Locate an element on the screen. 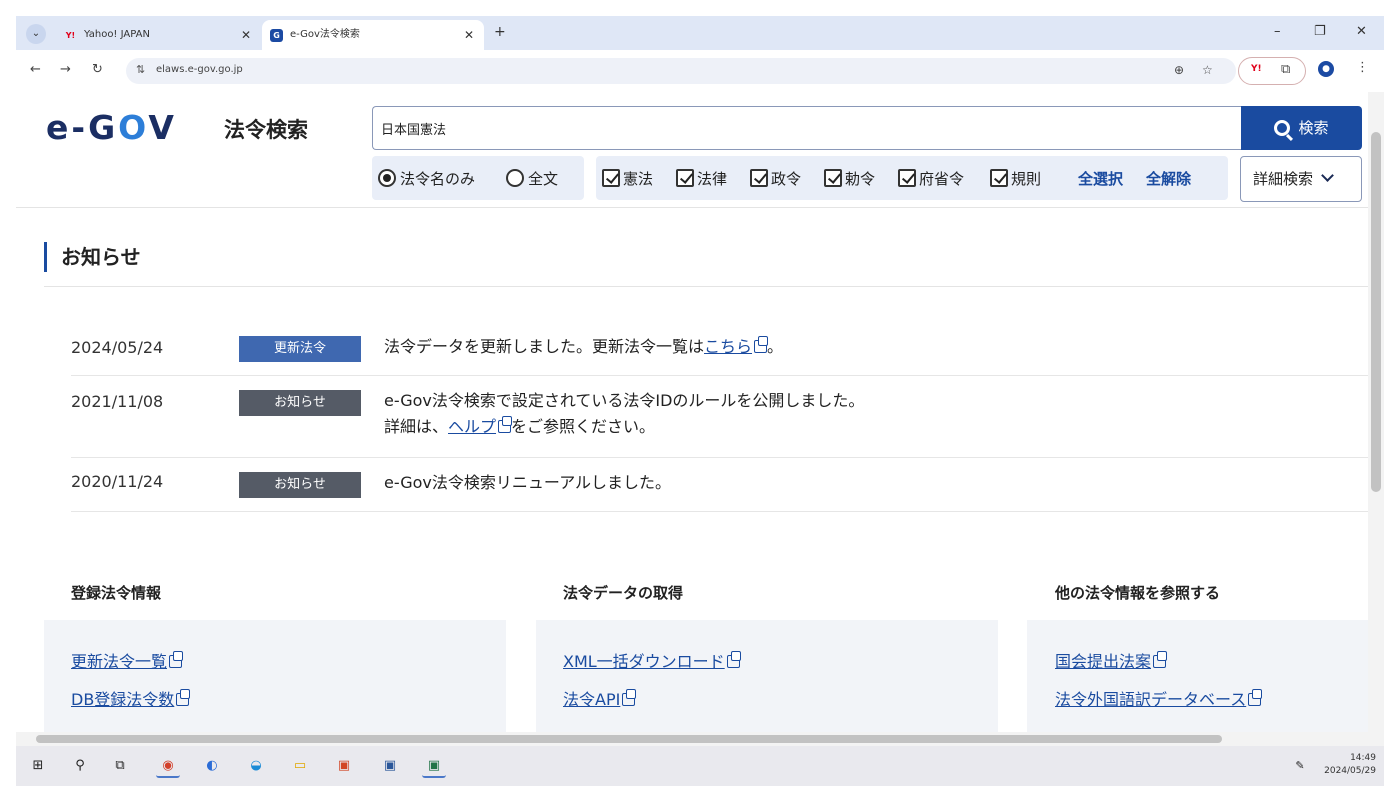  search-button: 検索 is located at coordinates (1301, 128).